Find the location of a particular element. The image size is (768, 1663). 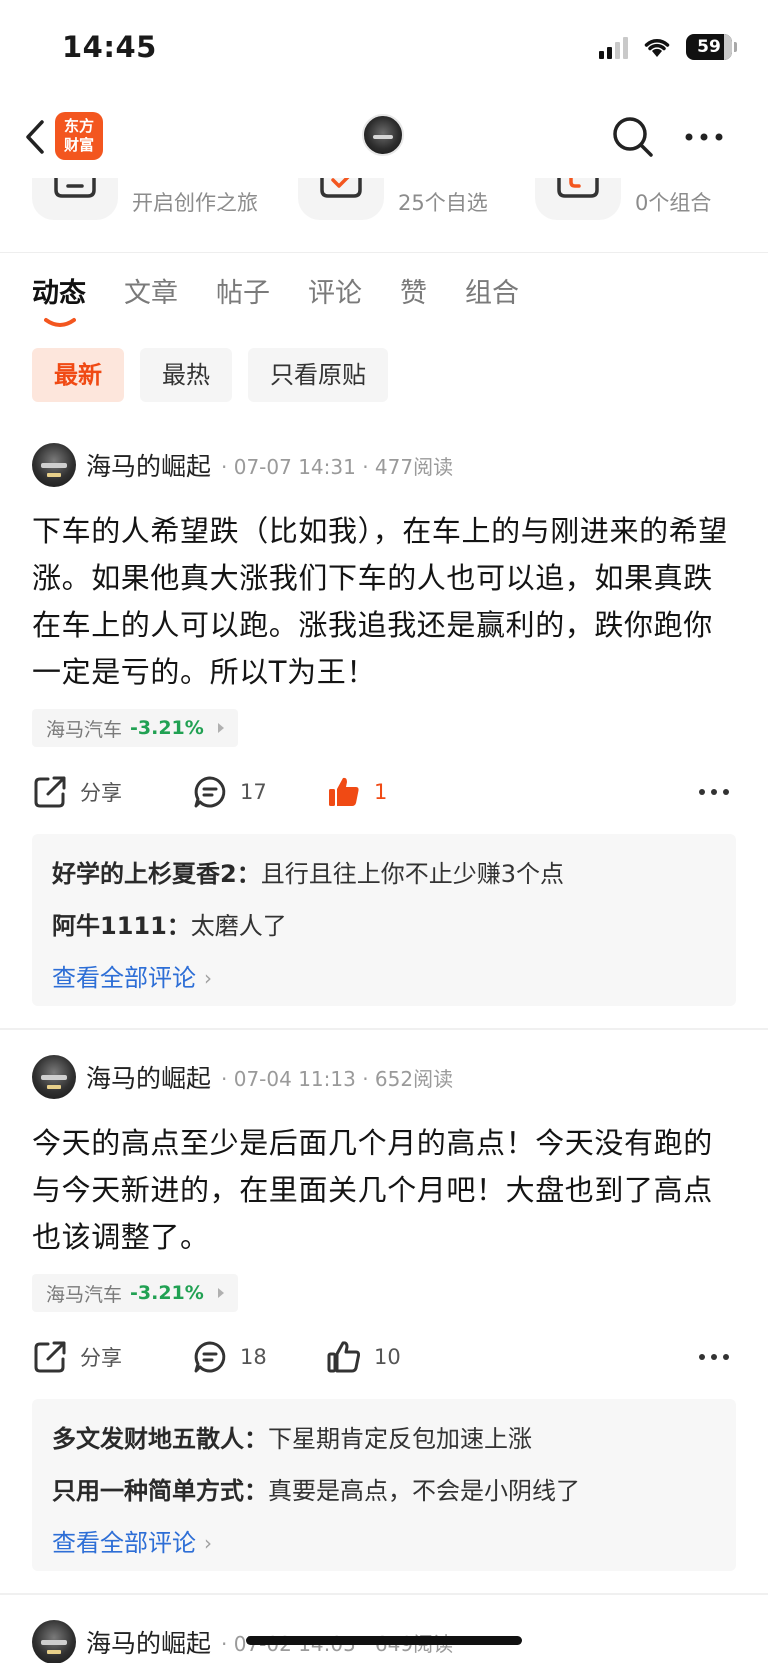

comment-text: 且行且往上你不止少赚3个点 is located at coordinates (412, 874).